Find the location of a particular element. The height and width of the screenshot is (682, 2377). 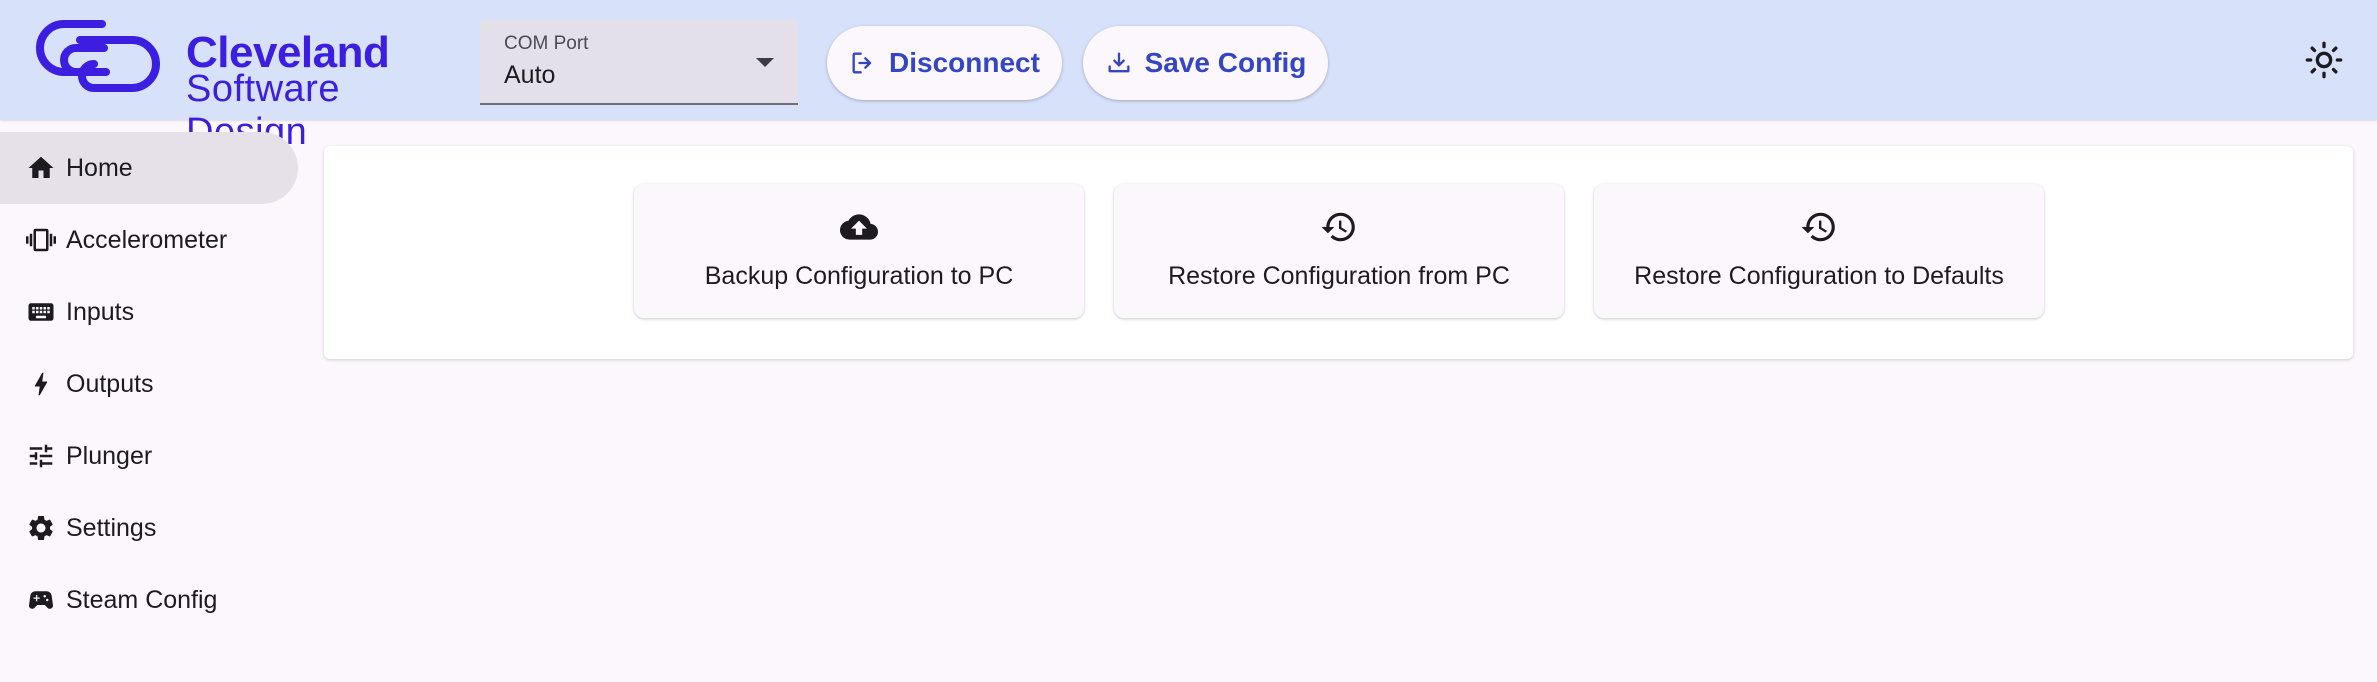

restore-config-from-pc-button: Restore Configuration from PC is located at coordinates (1339, 251).